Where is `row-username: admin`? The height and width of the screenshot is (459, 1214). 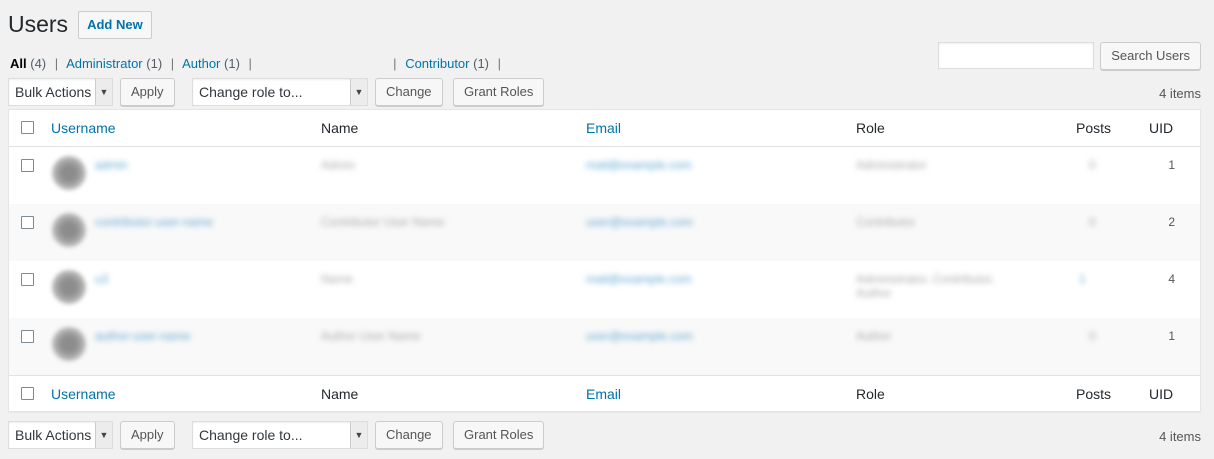 row-username: admin is located at coordinates (111, 165).